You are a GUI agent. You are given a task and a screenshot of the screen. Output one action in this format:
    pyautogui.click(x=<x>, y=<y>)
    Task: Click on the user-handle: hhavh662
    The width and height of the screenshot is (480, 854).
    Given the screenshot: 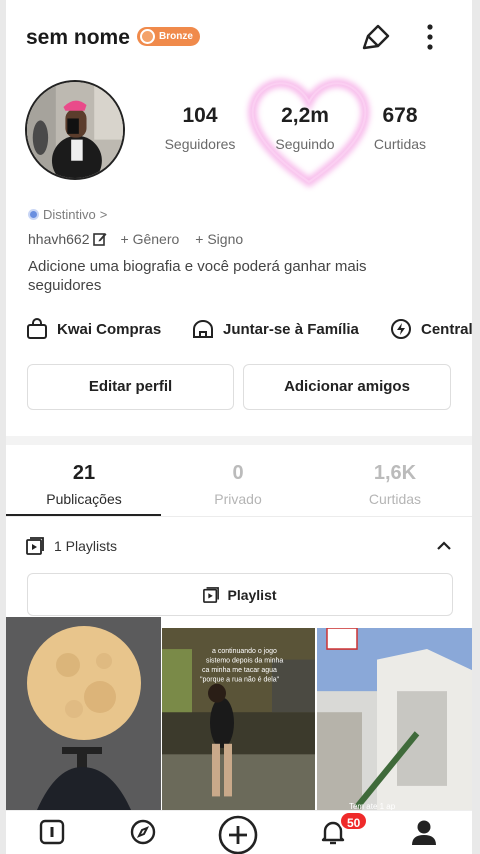 What is the action you would take?
    pyautogui.click(x=59, y=239)
    